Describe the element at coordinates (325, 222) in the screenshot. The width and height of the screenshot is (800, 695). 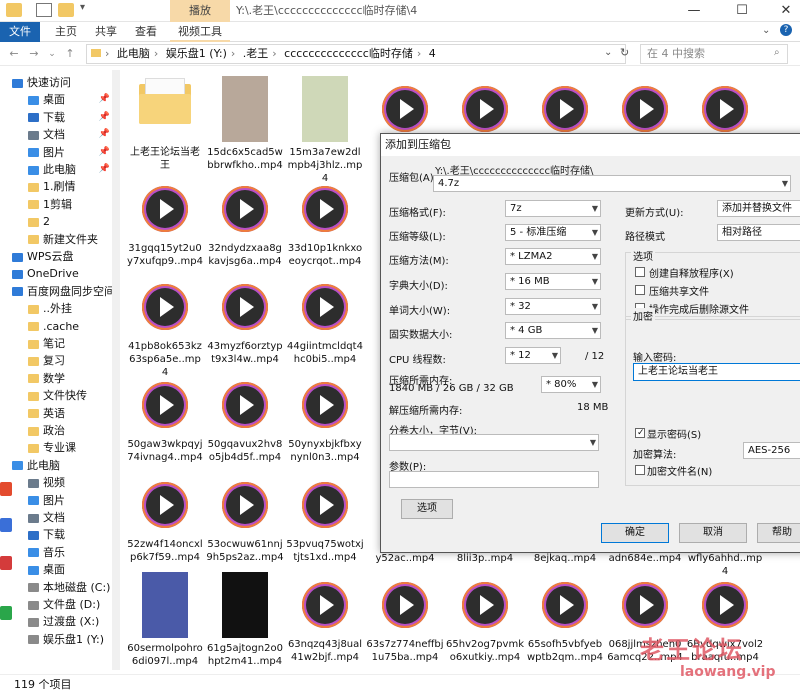
I see `file-item: 33d10p1knkxoeoycrqot..mp4` at that location.